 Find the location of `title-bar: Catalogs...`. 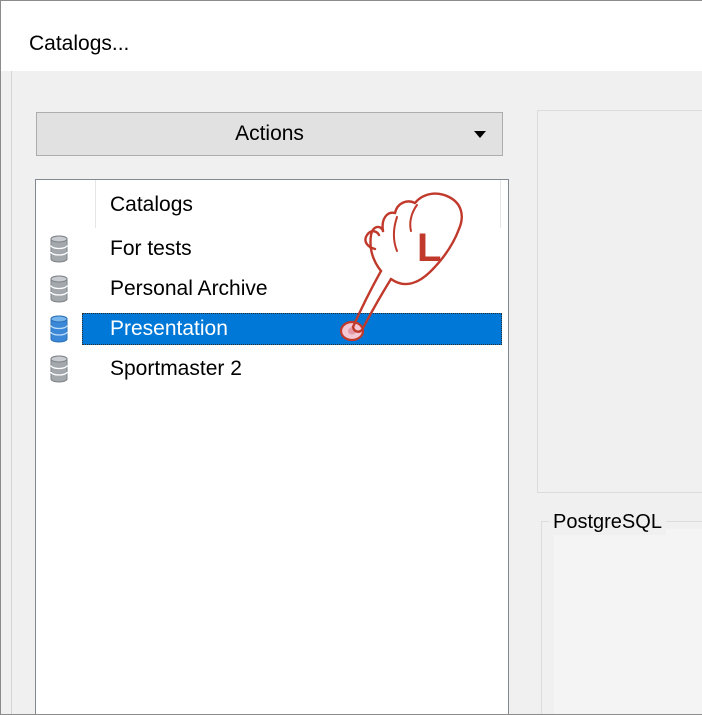

title-bar: Catalogs... is located at coordinates (351, 36).